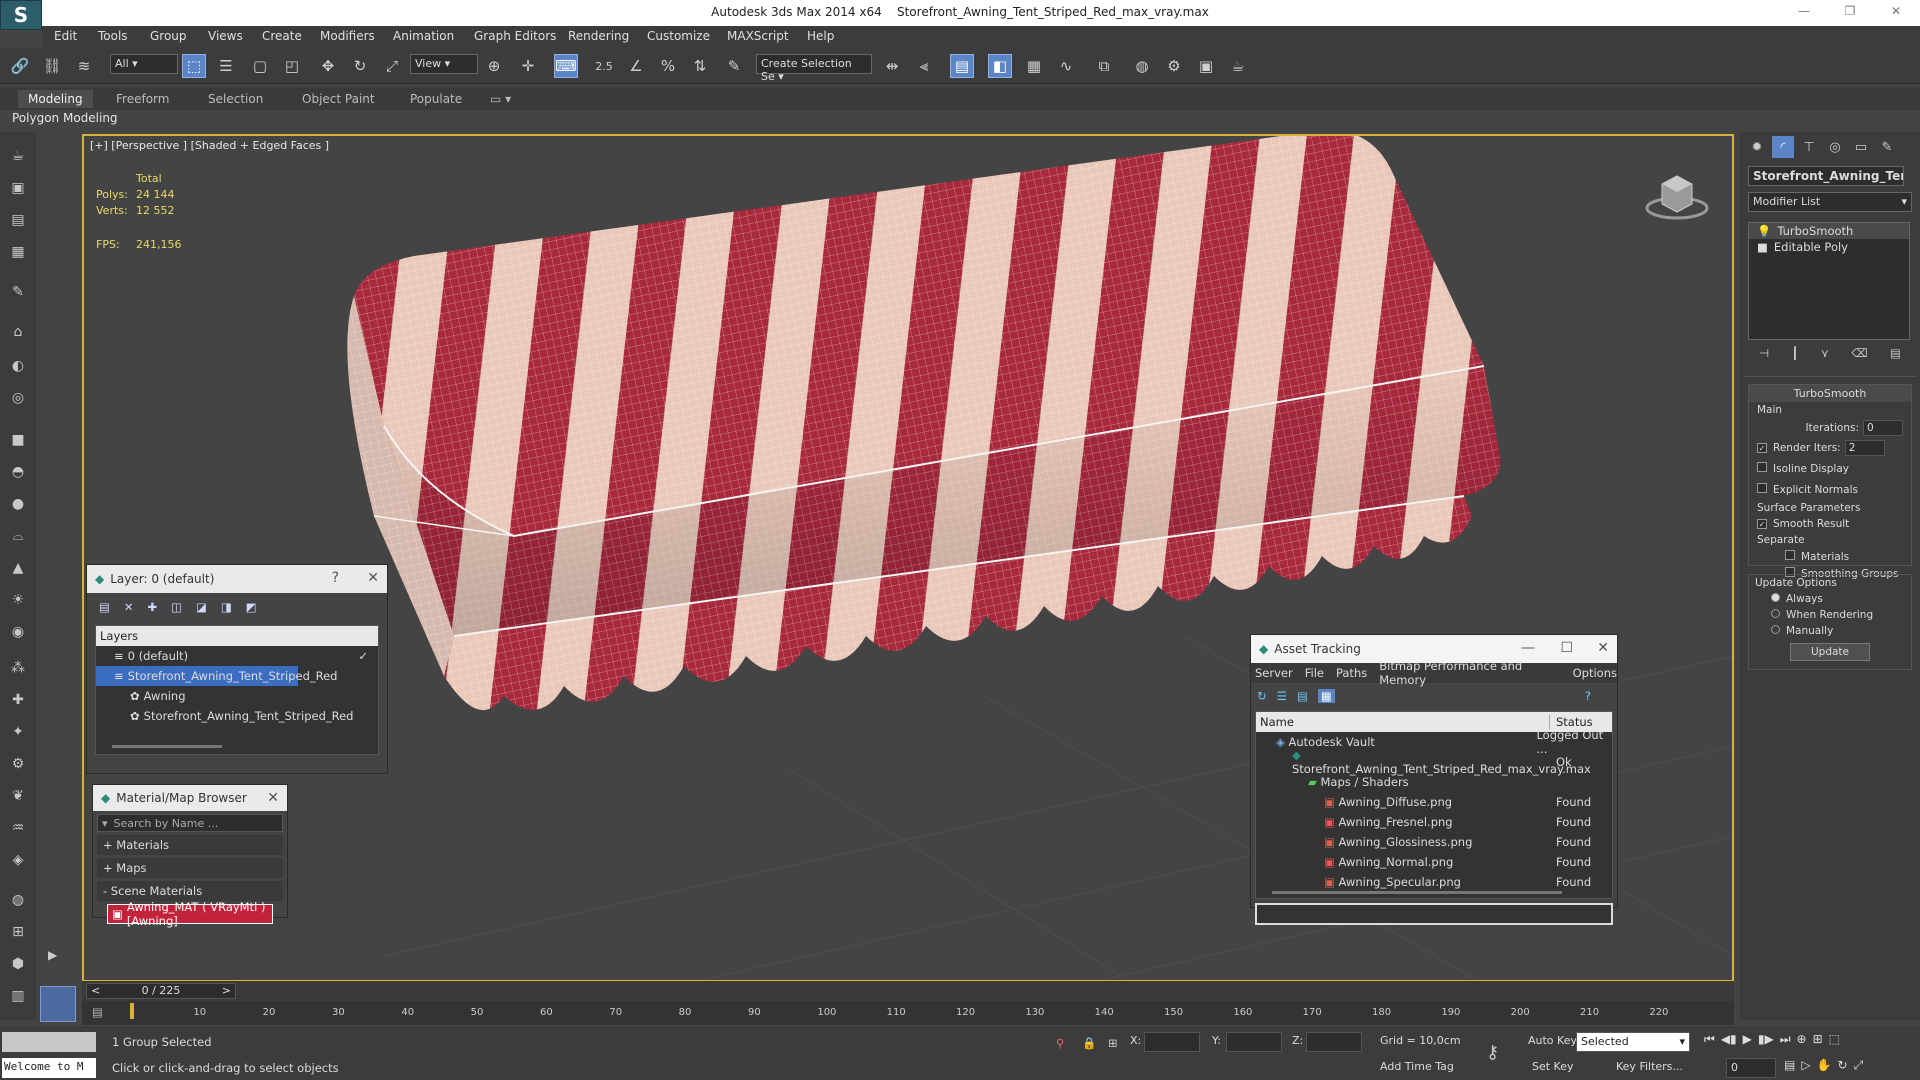 The image size is (1920, 1080). I want to click on uv-icon: ⊞, so click(18, 932).